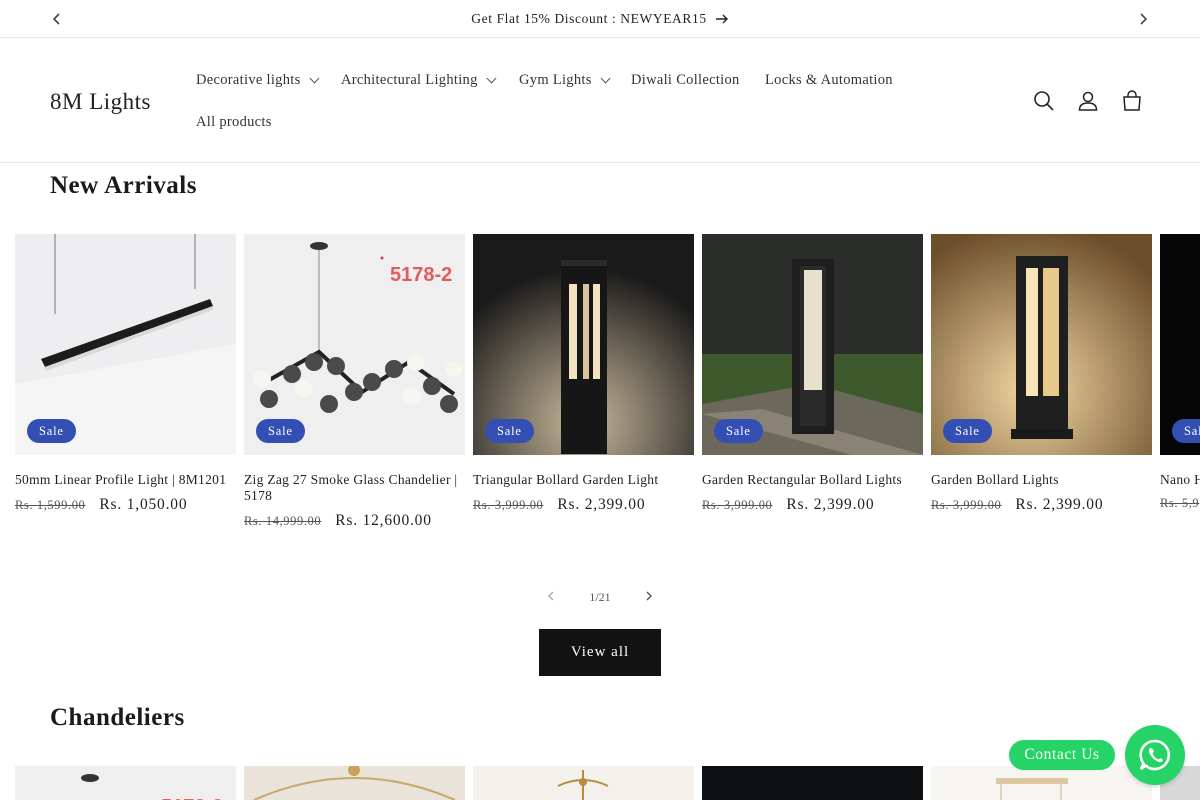  I want to click on product-card: Sal Nano H Rs. 5,9, so click(1180, 372).